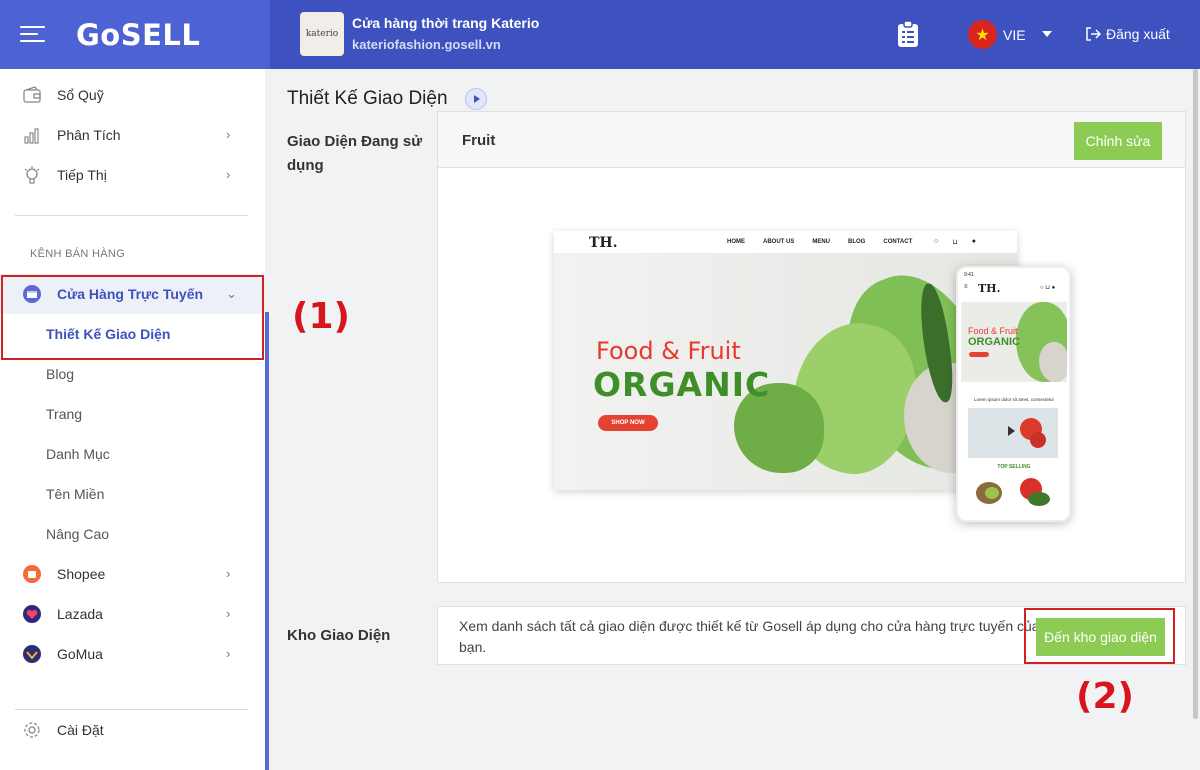 This screenshot has width=1200, height=770. Describe the element at coordinates (989, 288) in the screenshot. I see `phone-logo: TH.` at that location.